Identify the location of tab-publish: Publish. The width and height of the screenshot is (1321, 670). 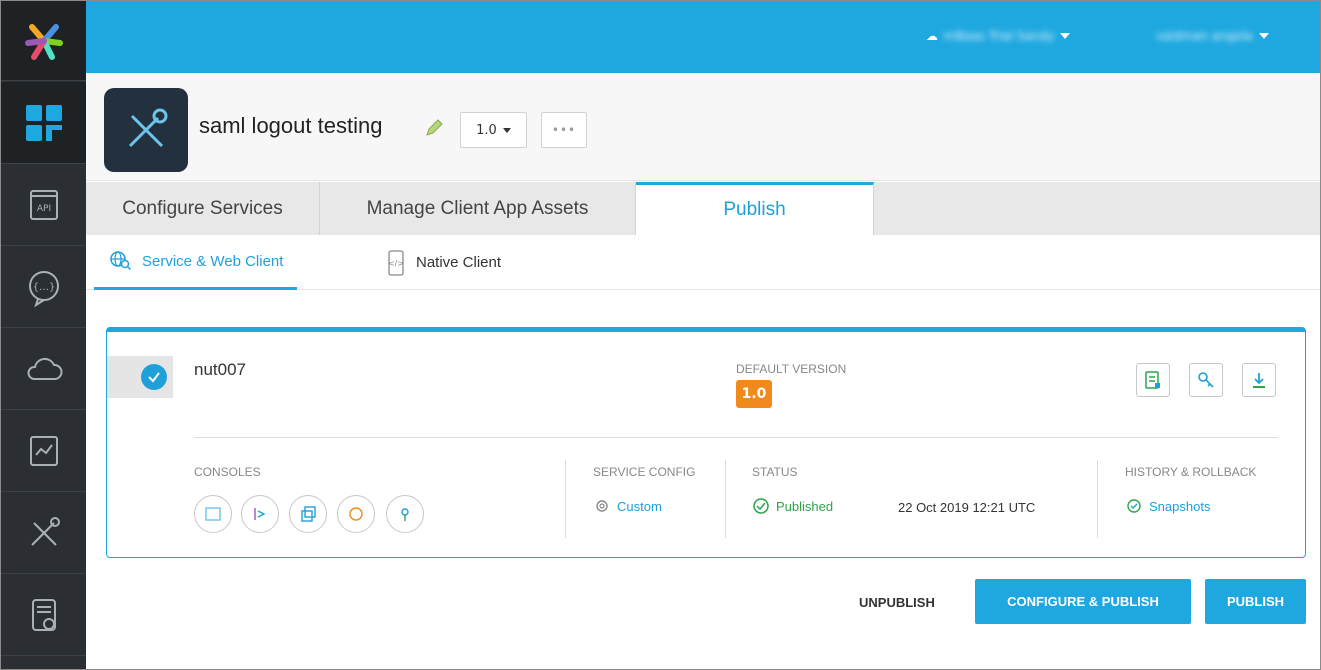
(755, 208).